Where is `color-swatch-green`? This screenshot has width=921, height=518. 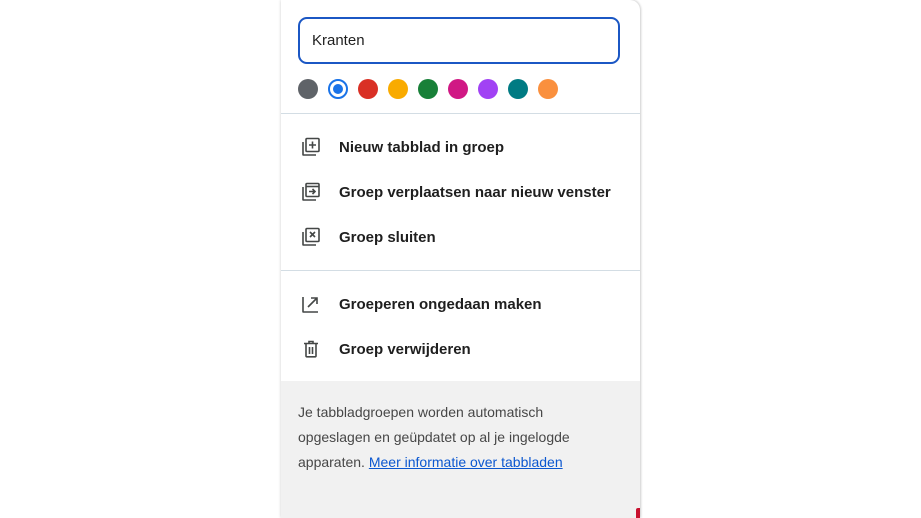
color-swatch-green is located at coordinates (428, 89).